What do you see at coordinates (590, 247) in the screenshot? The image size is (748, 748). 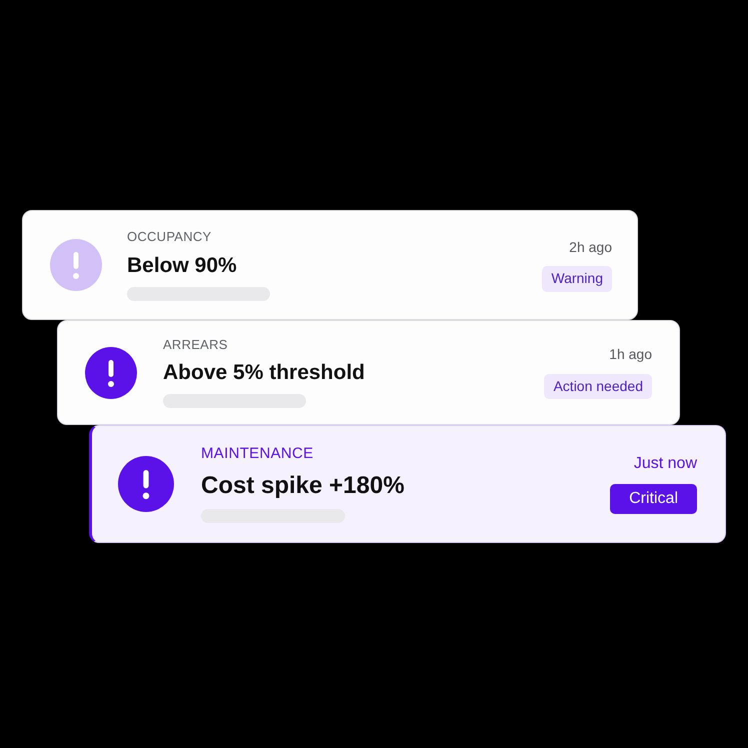 I see `alert-time: 2h ago` at bounding box center [590, 247].